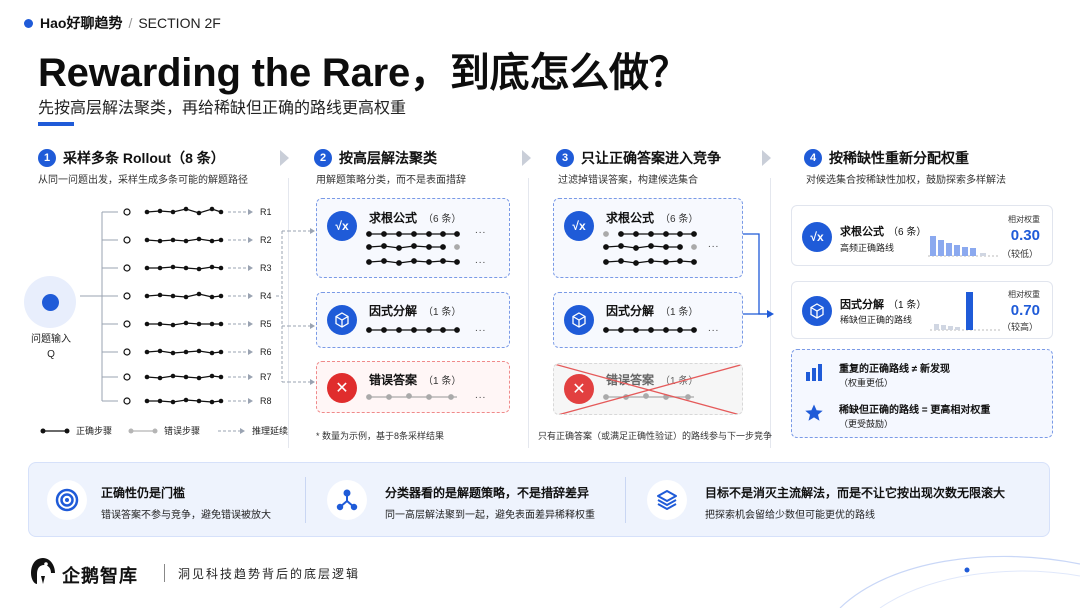 The image size is (1080, 608). What do you see at coordinates (266, 268) in the screenshot?
I see `rollout-label: R3` at bounding box center [266, 268].